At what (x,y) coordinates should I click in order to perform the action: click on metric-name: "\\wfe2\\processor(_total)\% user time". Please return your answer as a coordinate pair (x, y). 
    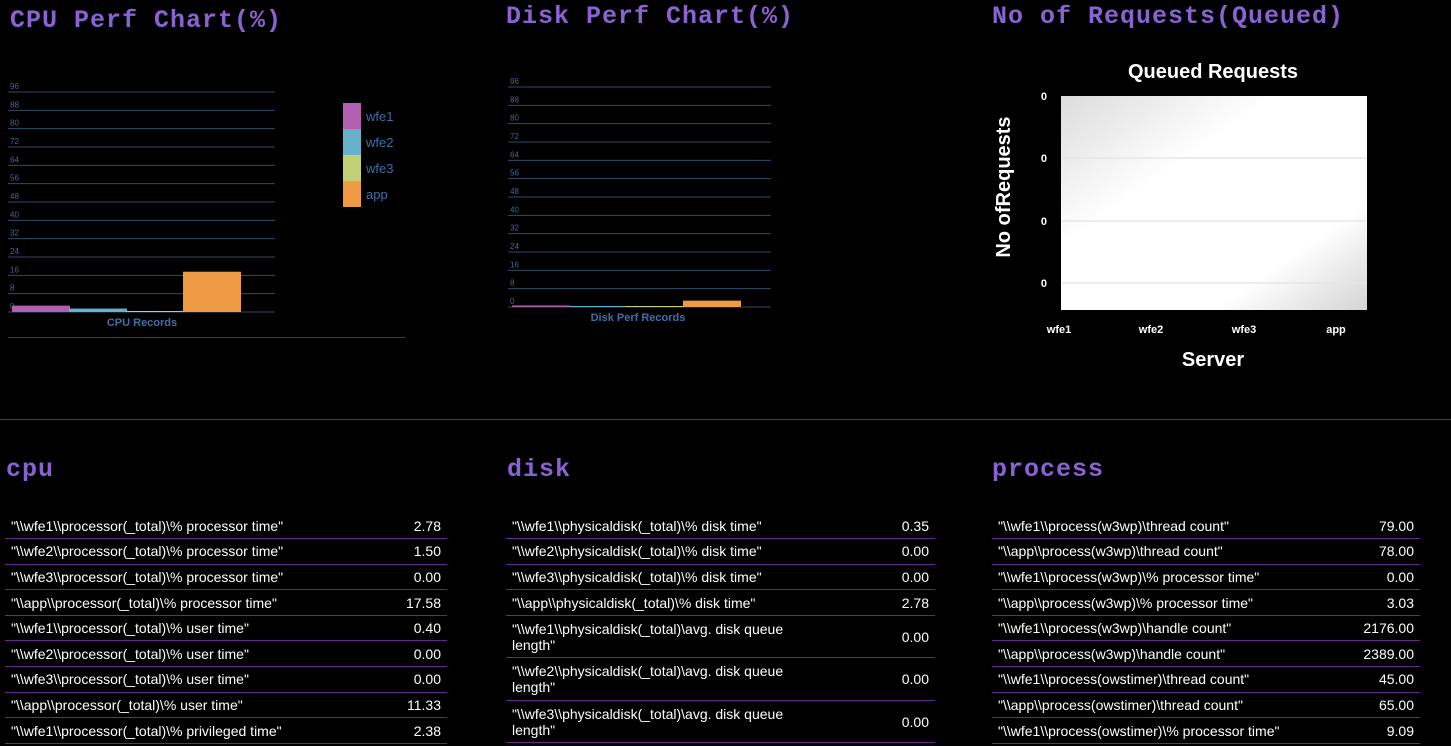
    Looking at the image, I should click on (171, 654).